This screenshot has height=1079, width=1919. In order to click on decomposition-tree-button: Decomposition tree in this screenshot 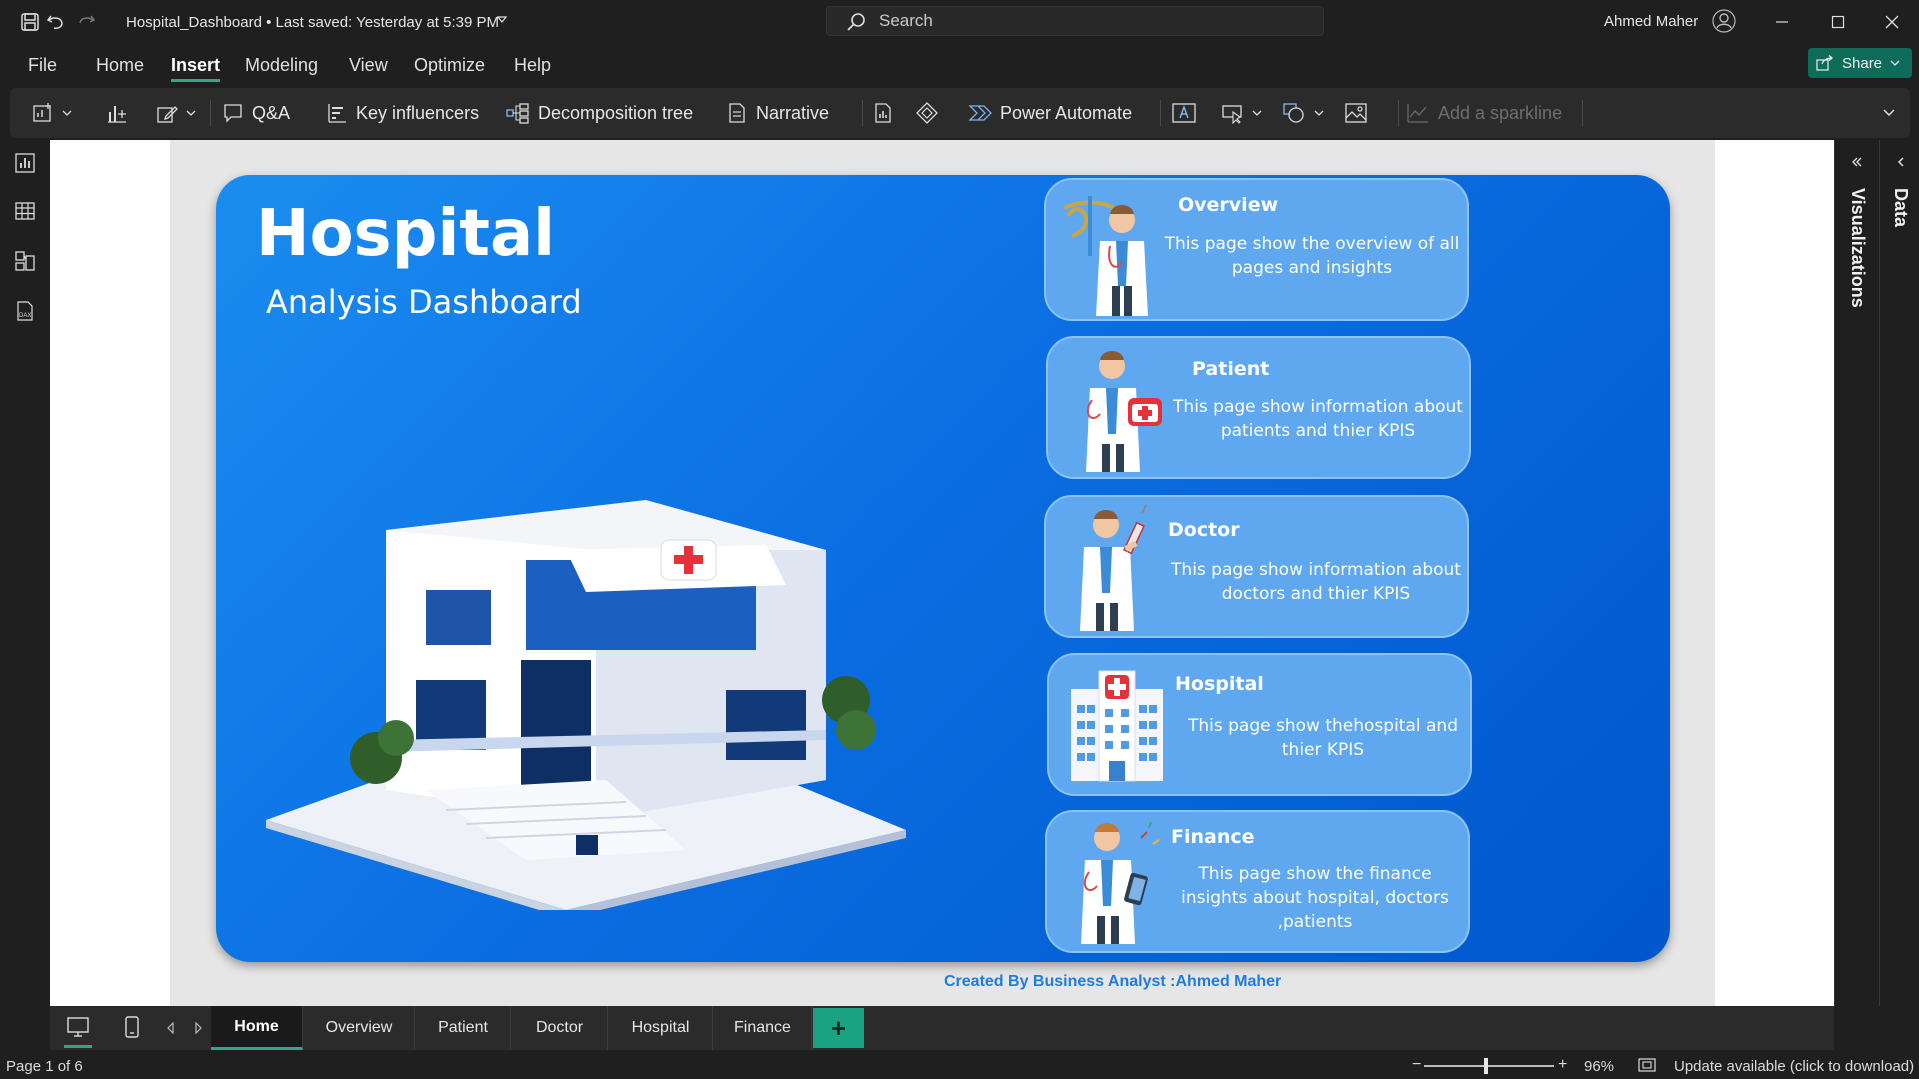, I will do `click(599, 113)`.